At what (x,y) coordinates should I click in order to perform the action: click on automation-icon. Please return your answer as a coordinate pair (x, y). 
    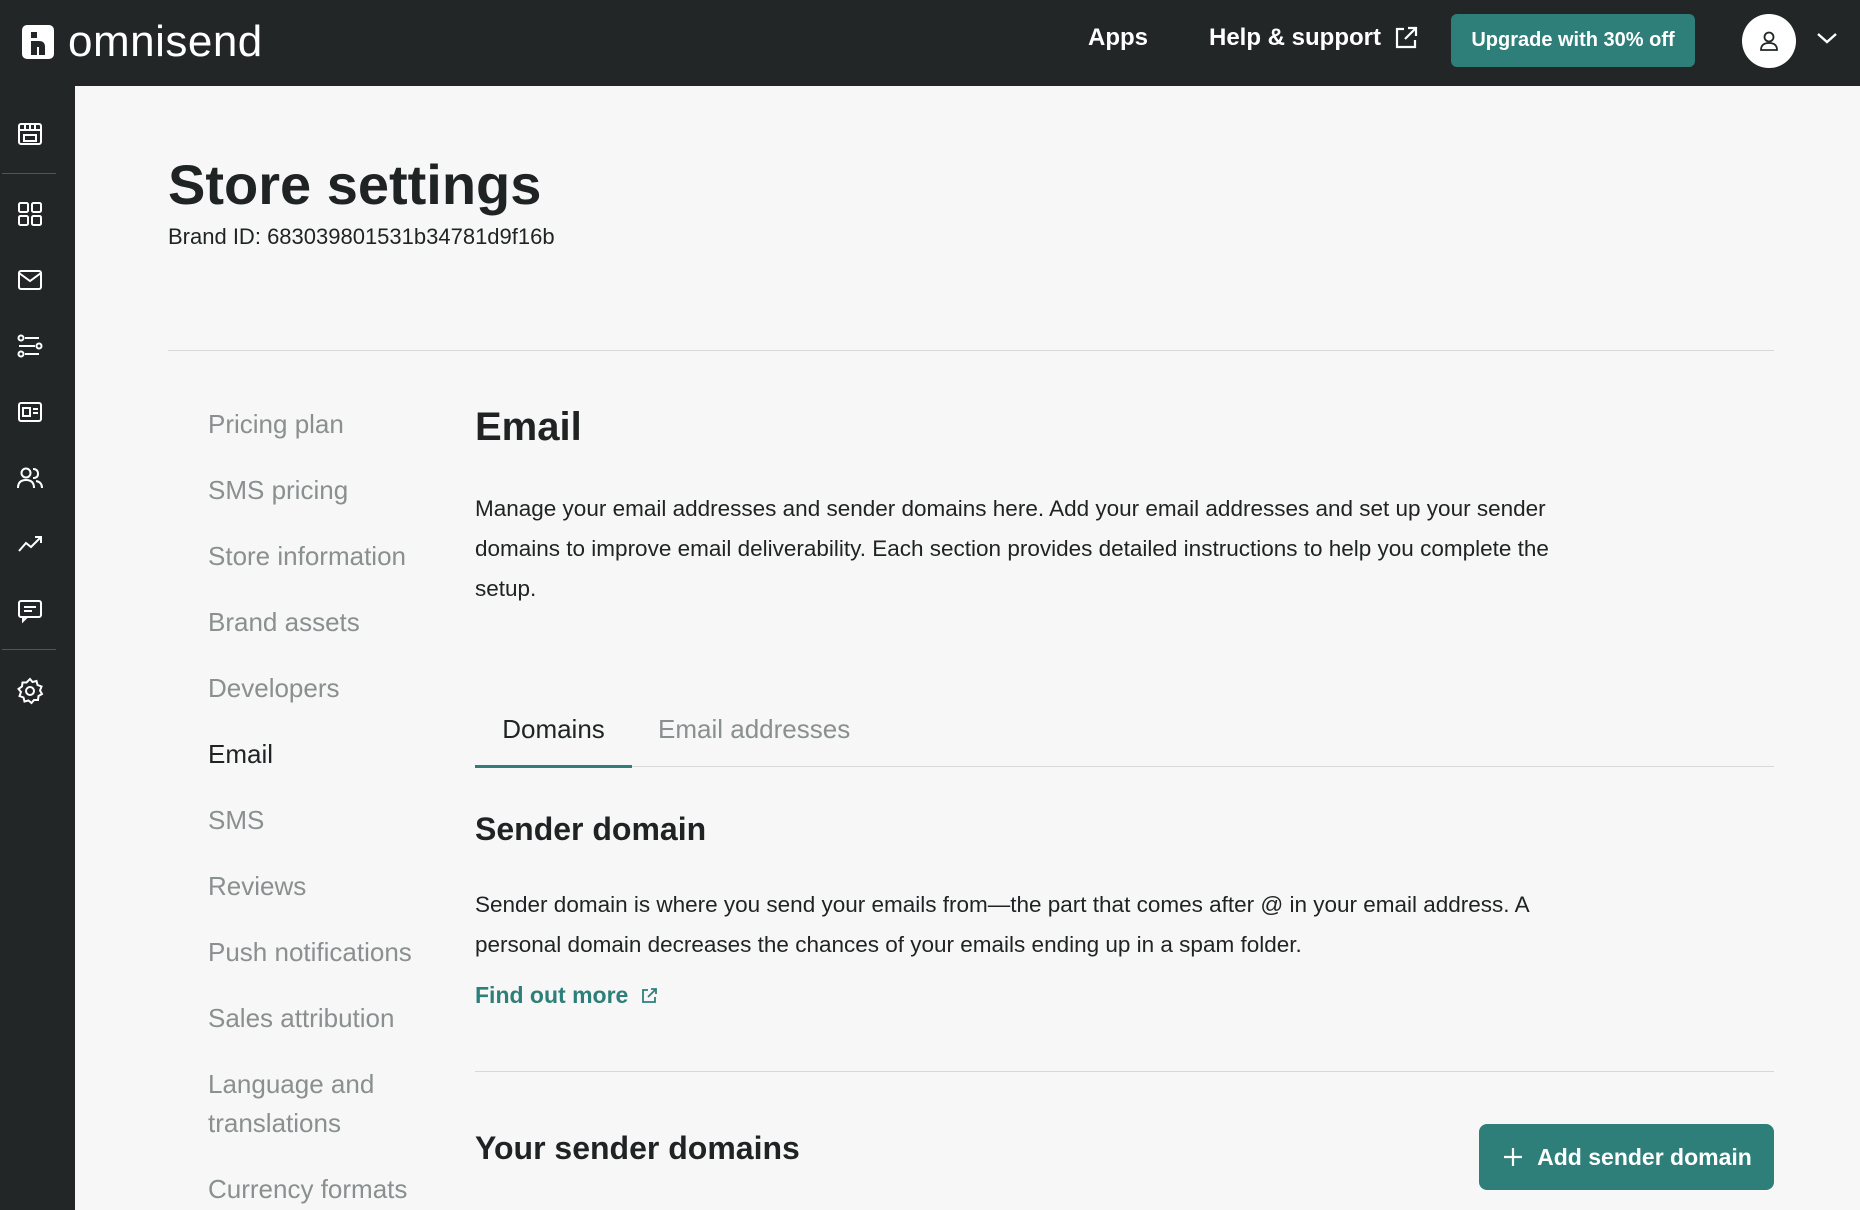
    Looking at the image, I should click on (30, 346).